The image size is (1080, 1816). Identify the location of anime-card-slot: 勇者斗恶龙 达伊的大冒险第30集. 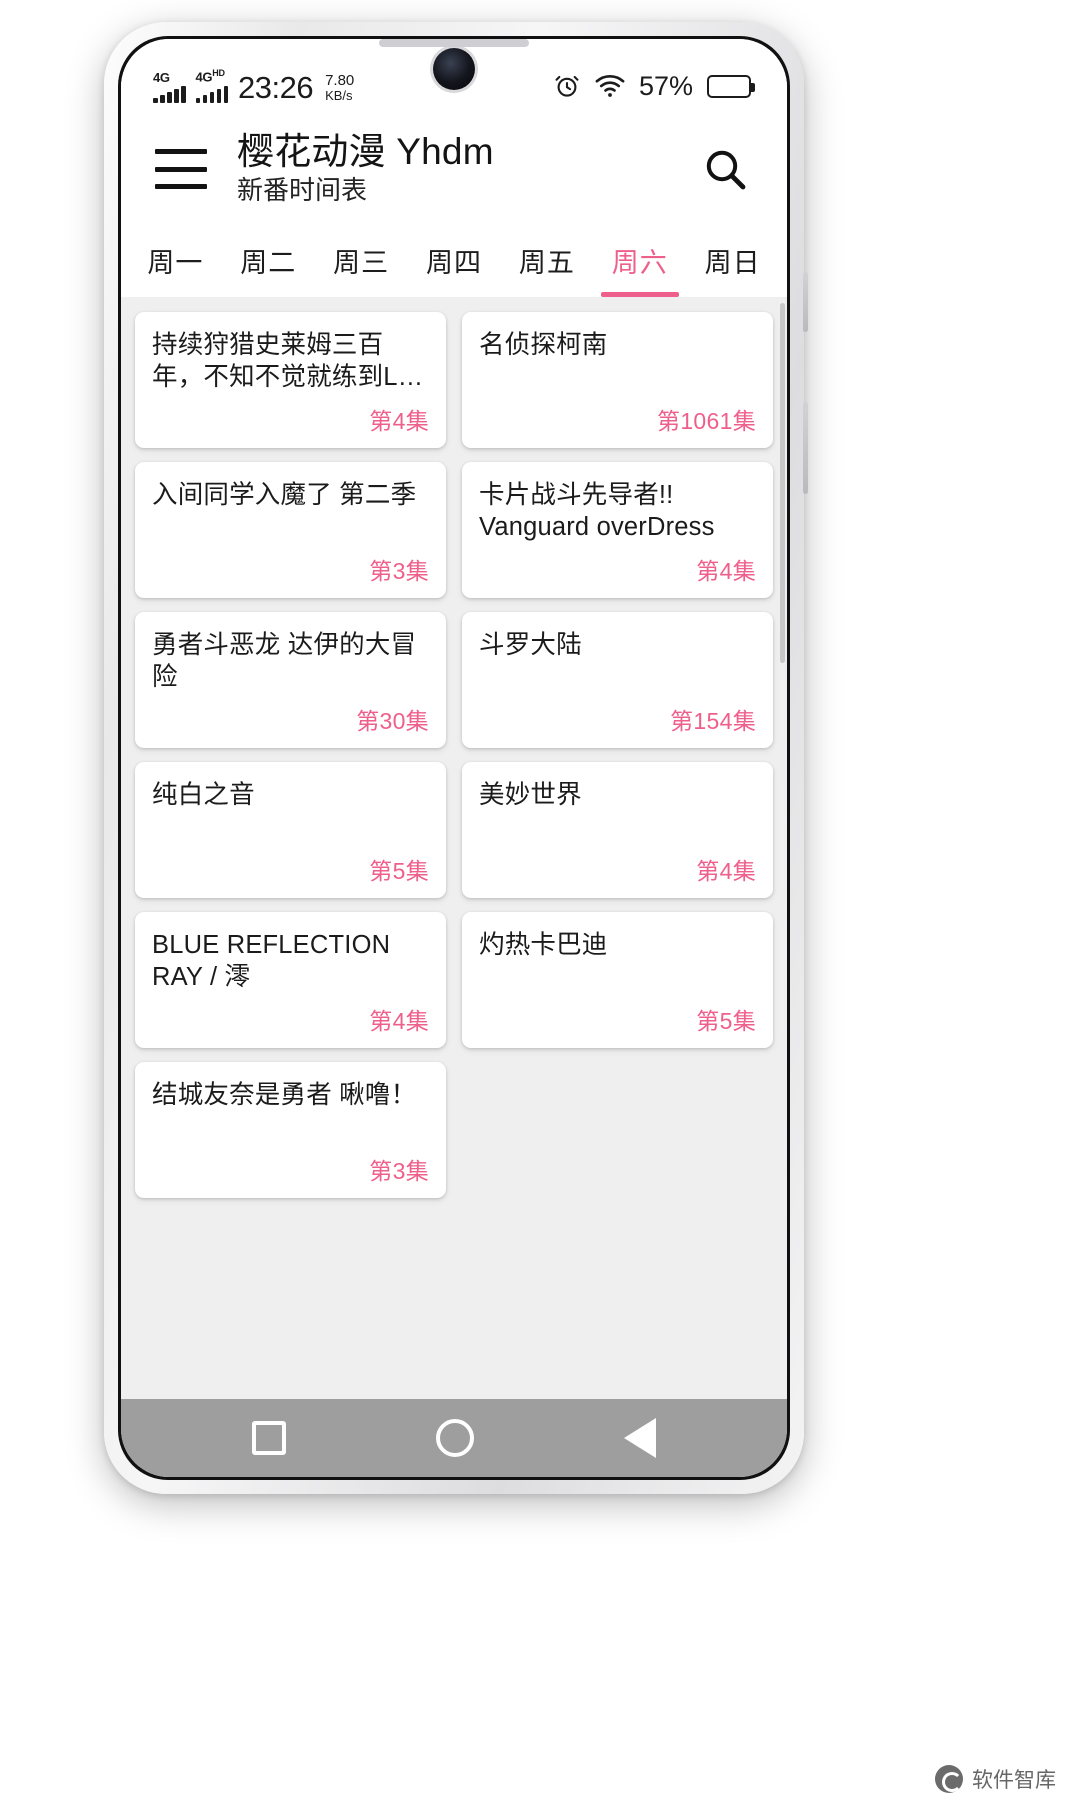
(290, 680).